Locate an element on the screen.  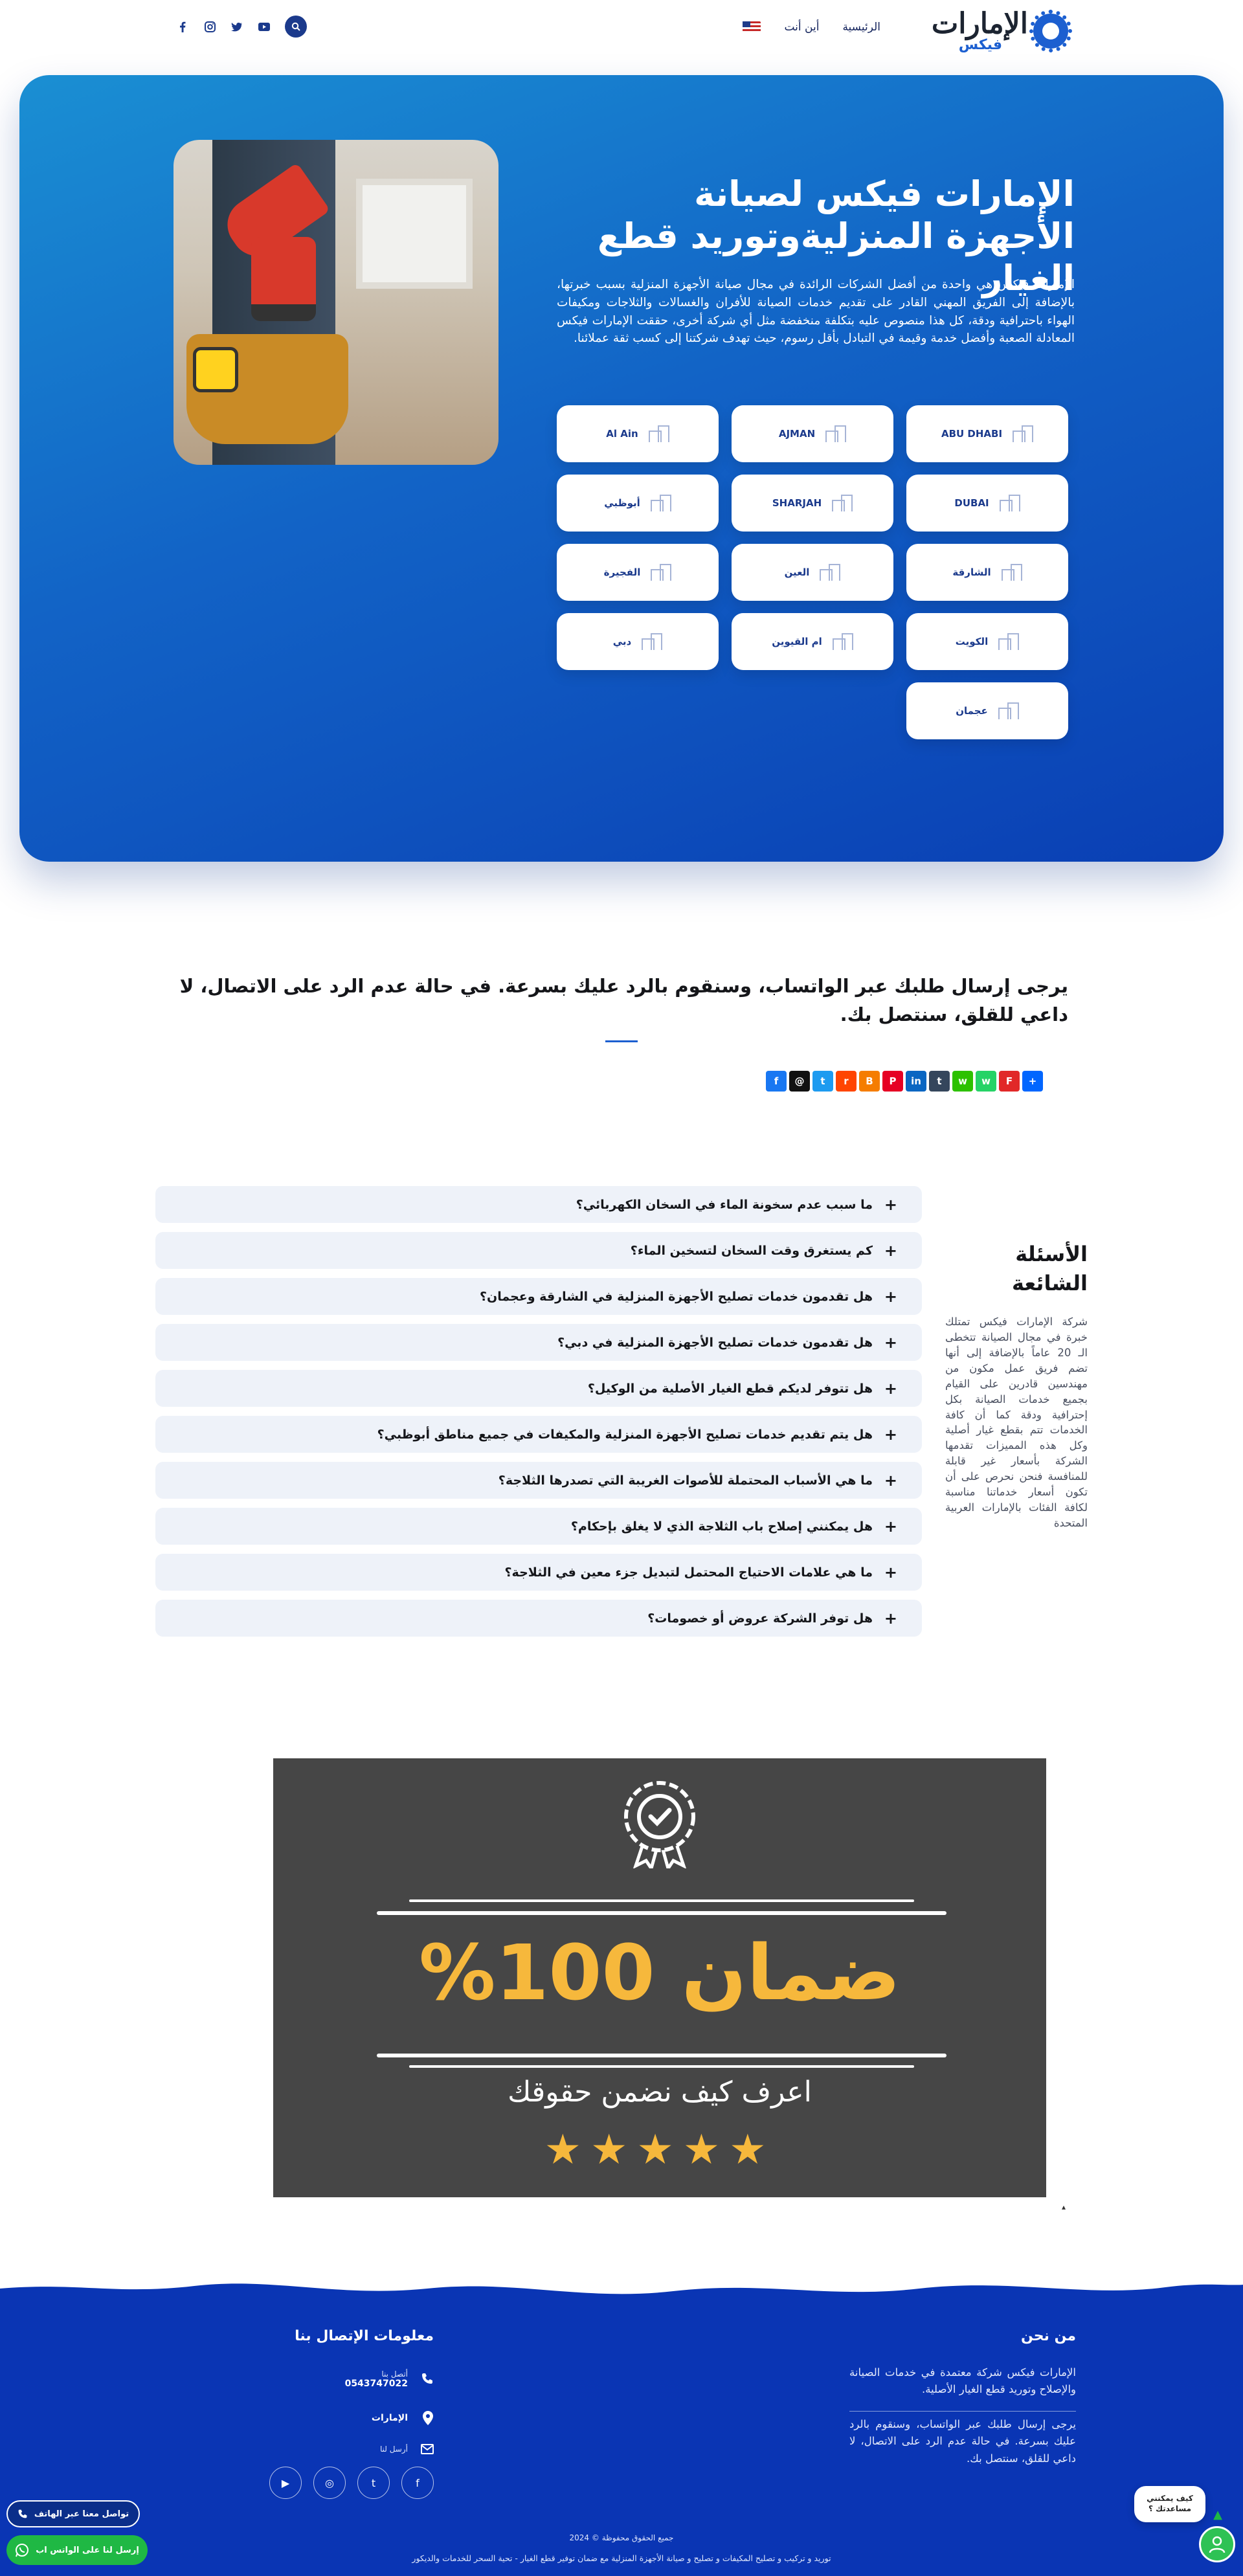
city-button-umm-al-quwain: ام القيوين is located at coordinates (812, 641).